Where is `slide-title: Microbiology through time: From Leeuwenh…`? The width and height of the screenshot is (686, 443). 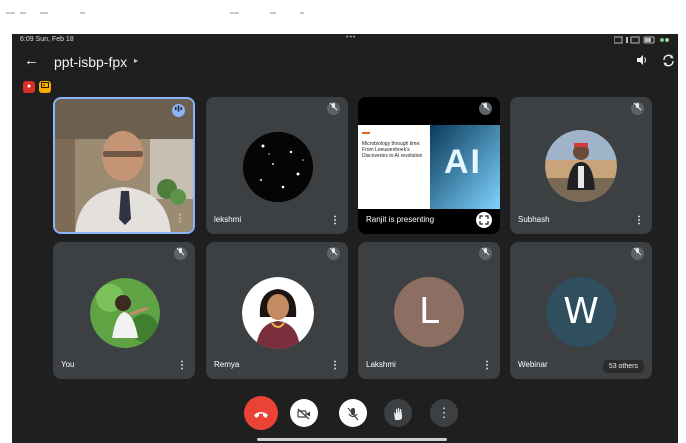
slide-title: Microbiology through time: From Leeuwenh… is located at coordinates (392, 150).